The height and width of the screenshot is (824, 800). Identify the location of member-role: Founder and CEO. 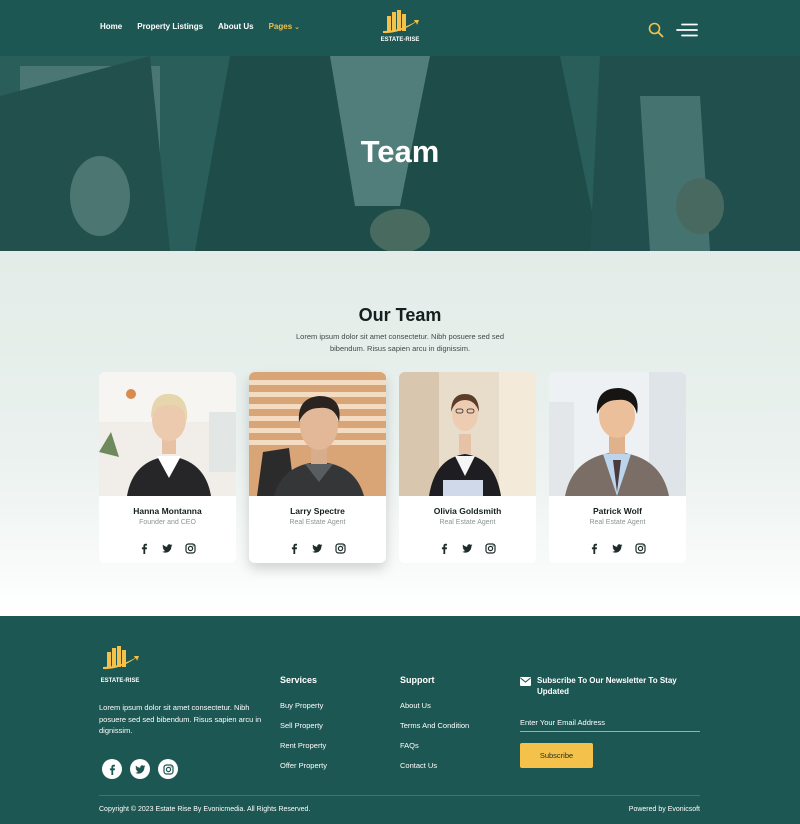
(167, 522).